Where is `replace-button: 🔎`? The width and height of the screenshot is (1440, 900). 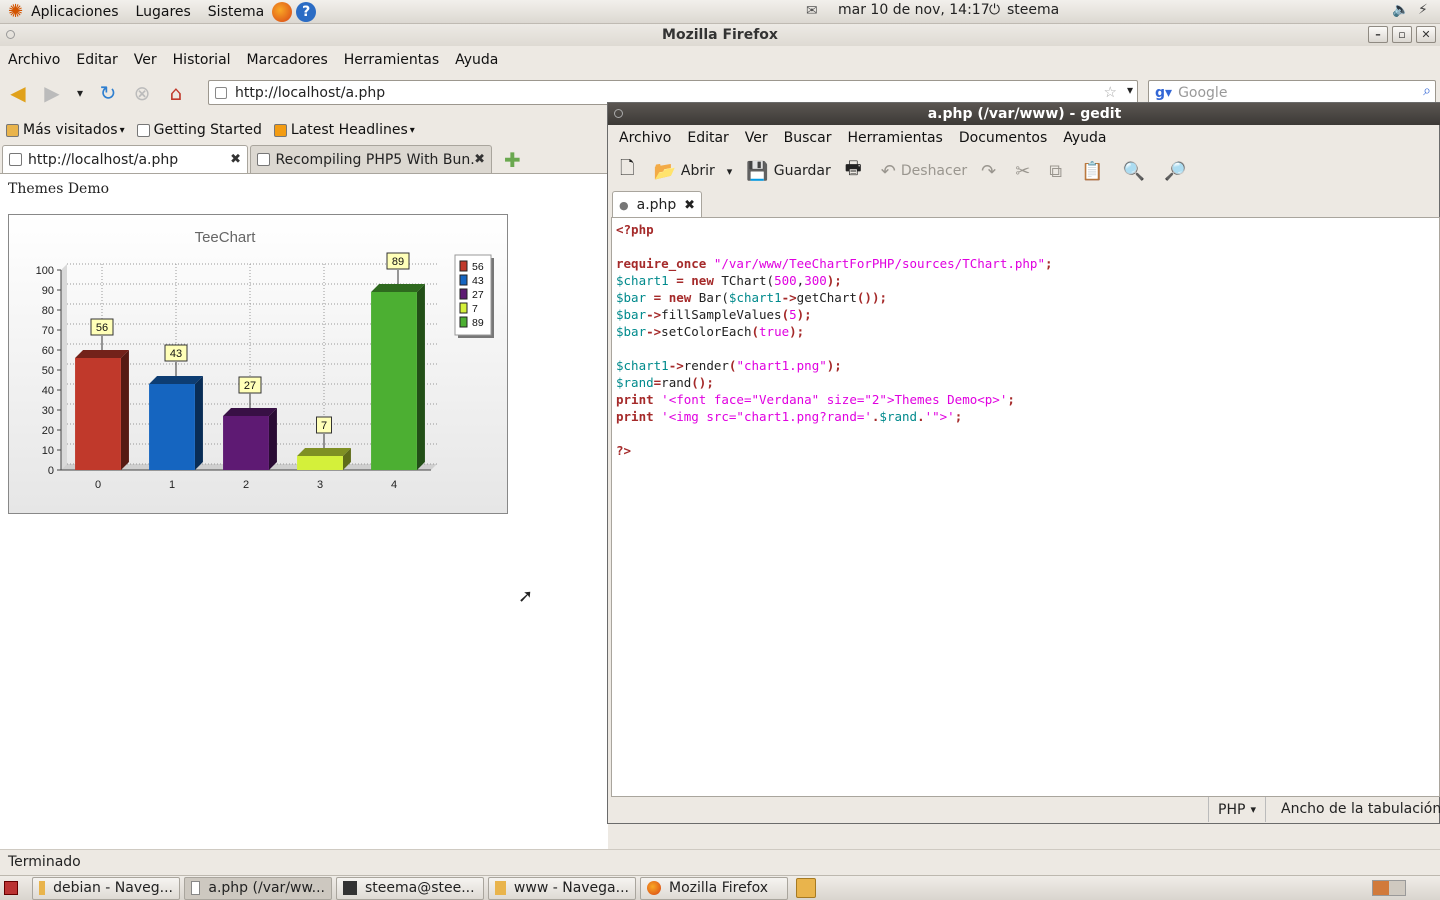 replace-button: 🔎 is located at coordinates (1177, 171).